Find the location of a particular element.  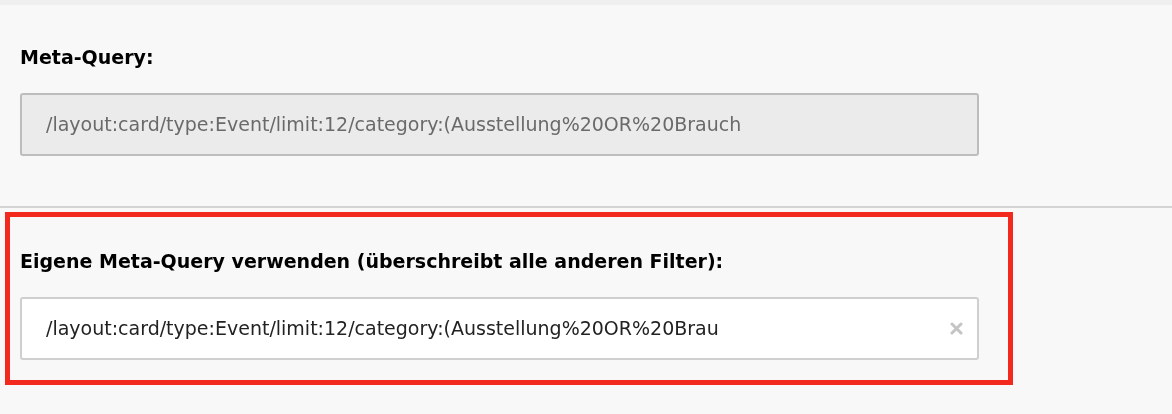

clear-icon is located at coordinates (956, 328).